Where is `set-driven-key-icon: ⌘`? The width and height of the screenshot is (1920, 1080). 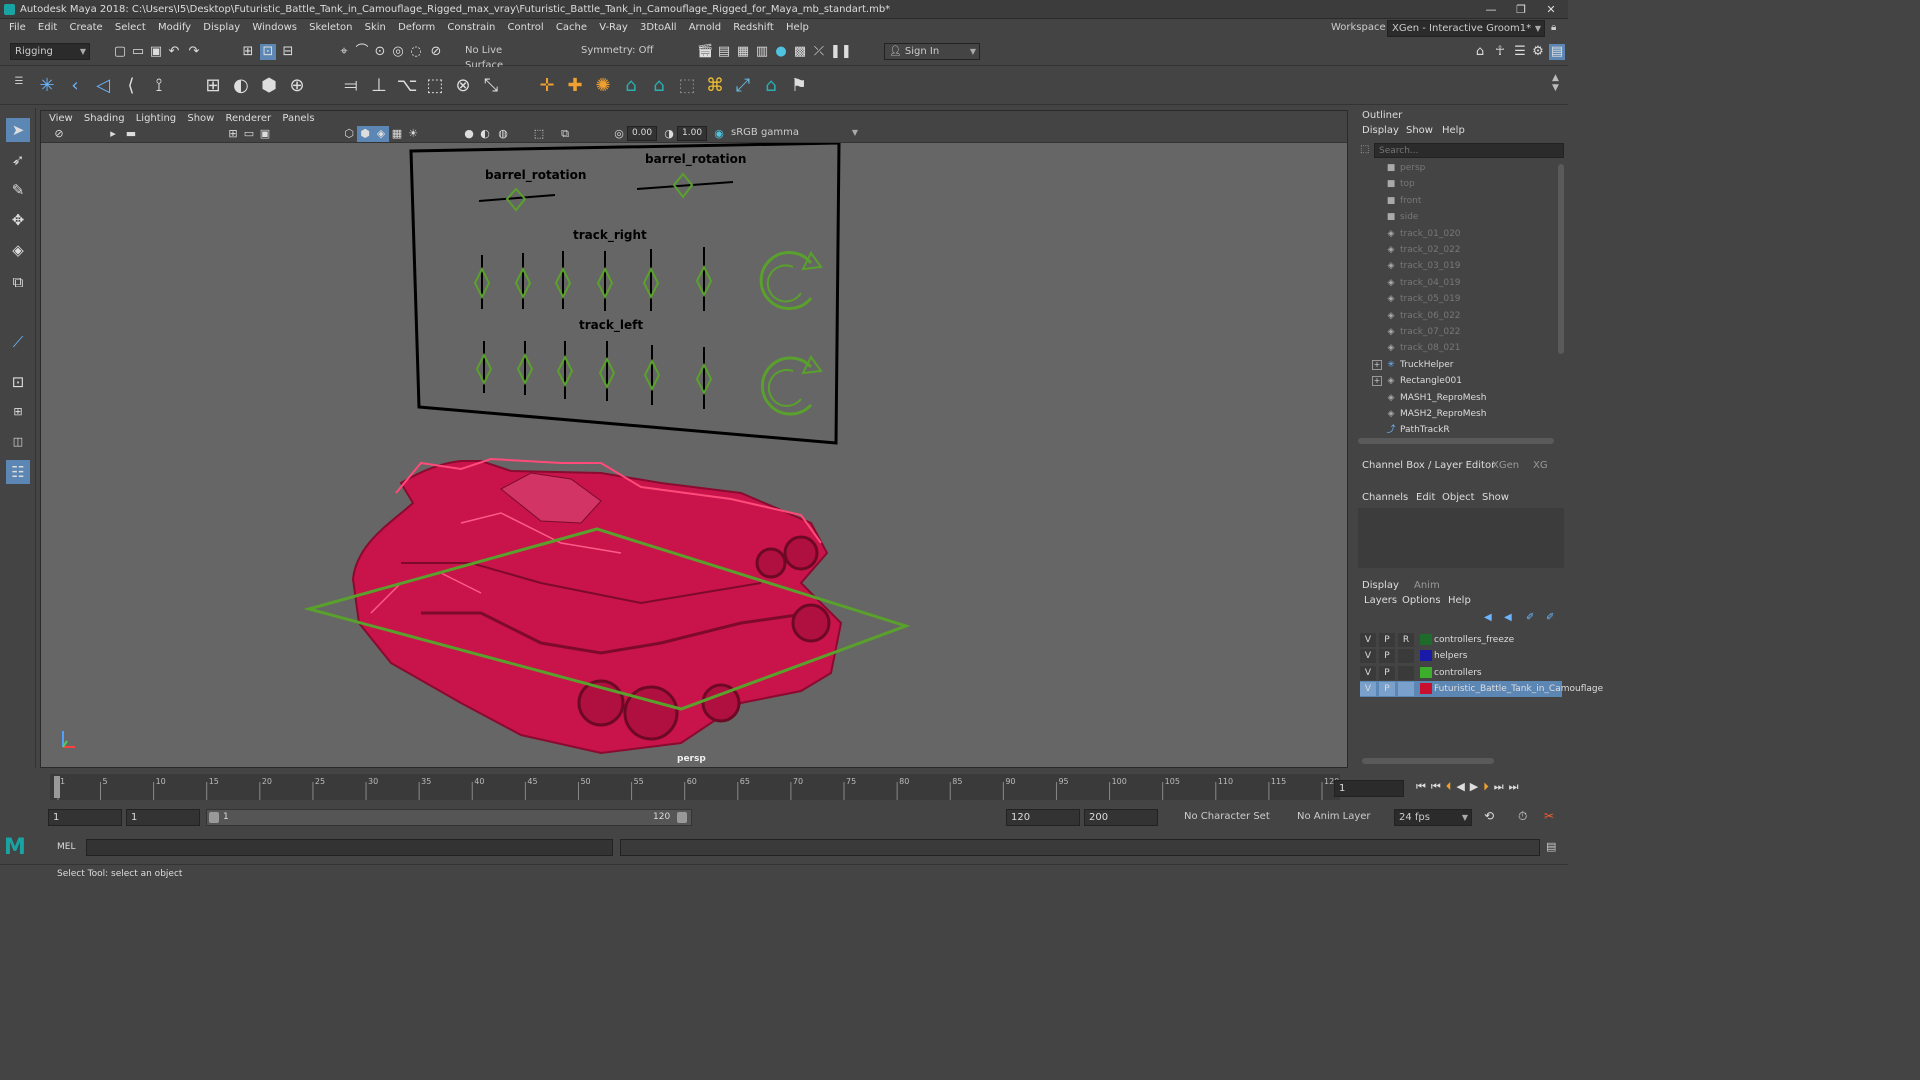 set-driven-key-icon: ⌘ is located at coordinates (715, 86).